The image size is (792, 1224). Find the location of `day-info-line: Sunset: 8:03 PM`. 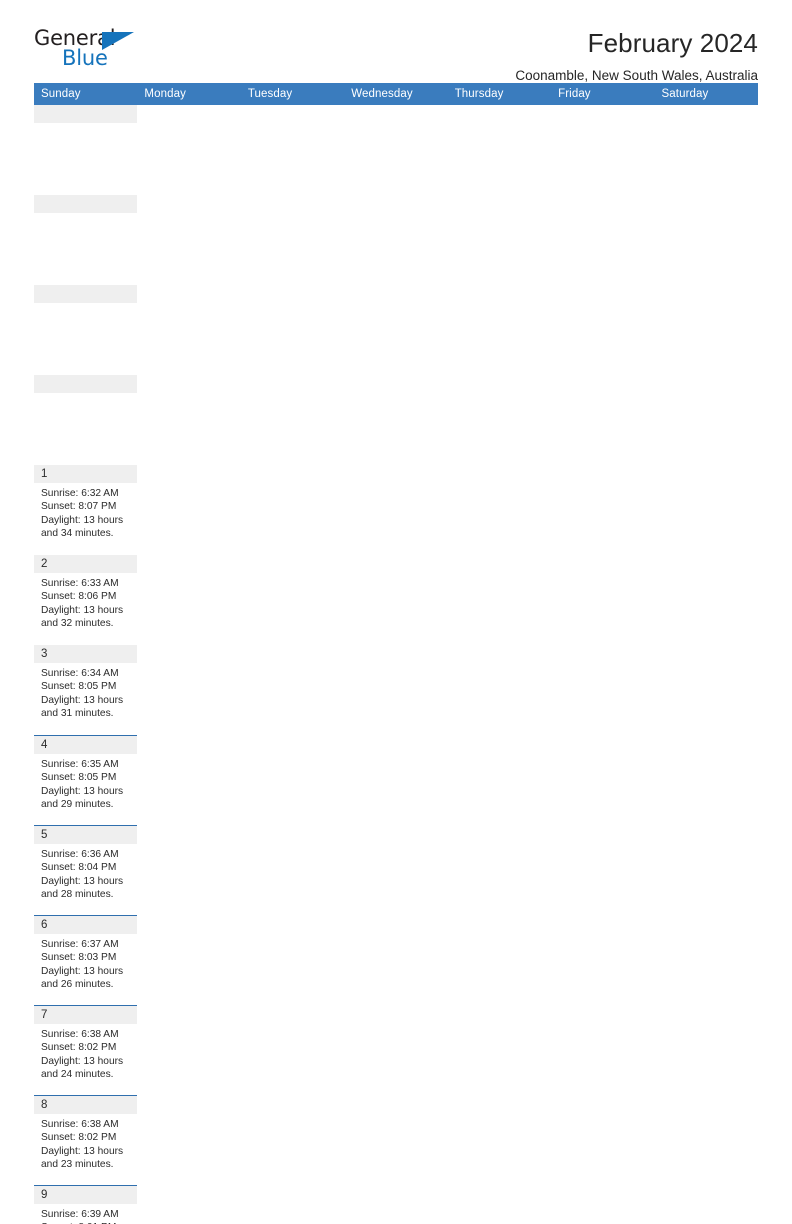

day-info-line: Sunset: 8:03 PM is located at coordinates (79, 958).